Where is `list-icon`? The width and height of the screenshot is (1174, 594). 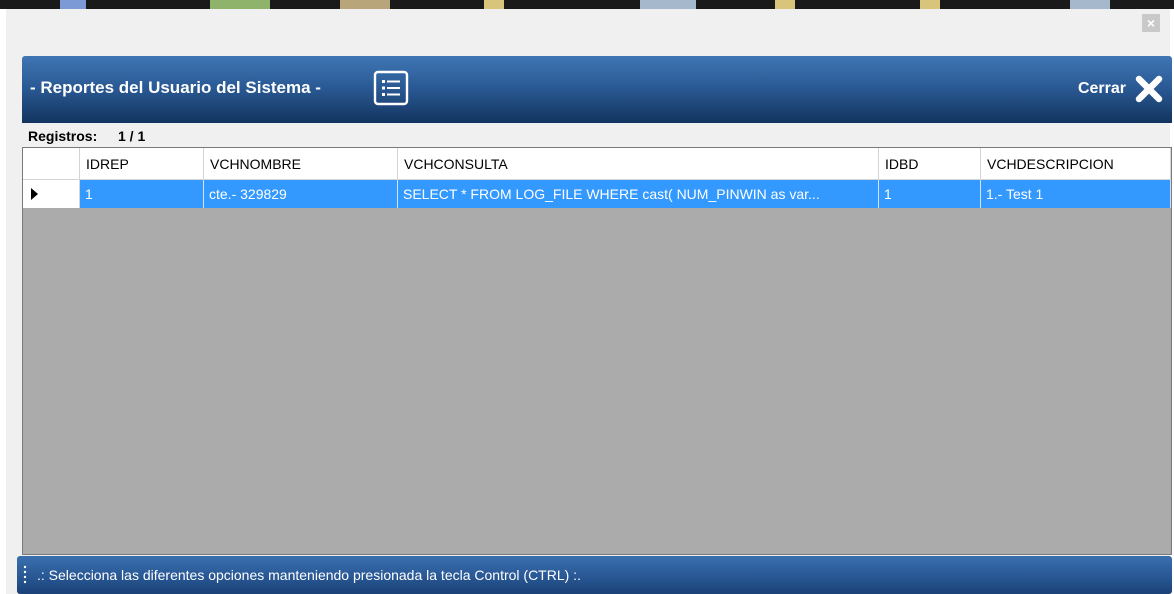
list-icon is located at coordinates (391, 88).